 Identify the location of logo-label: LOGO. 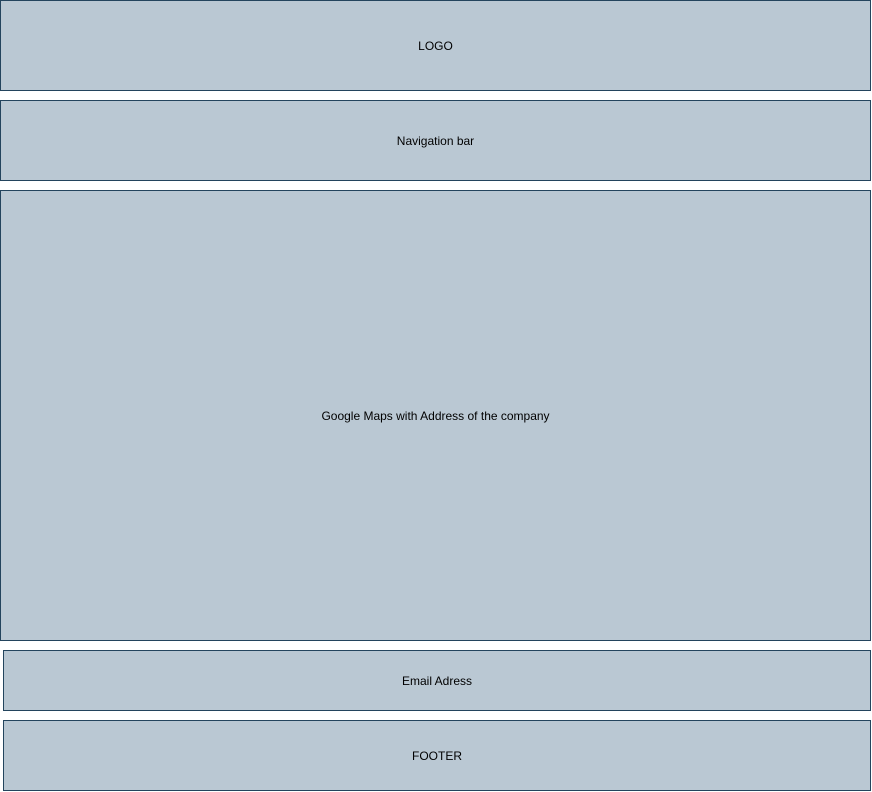
(435, 45).